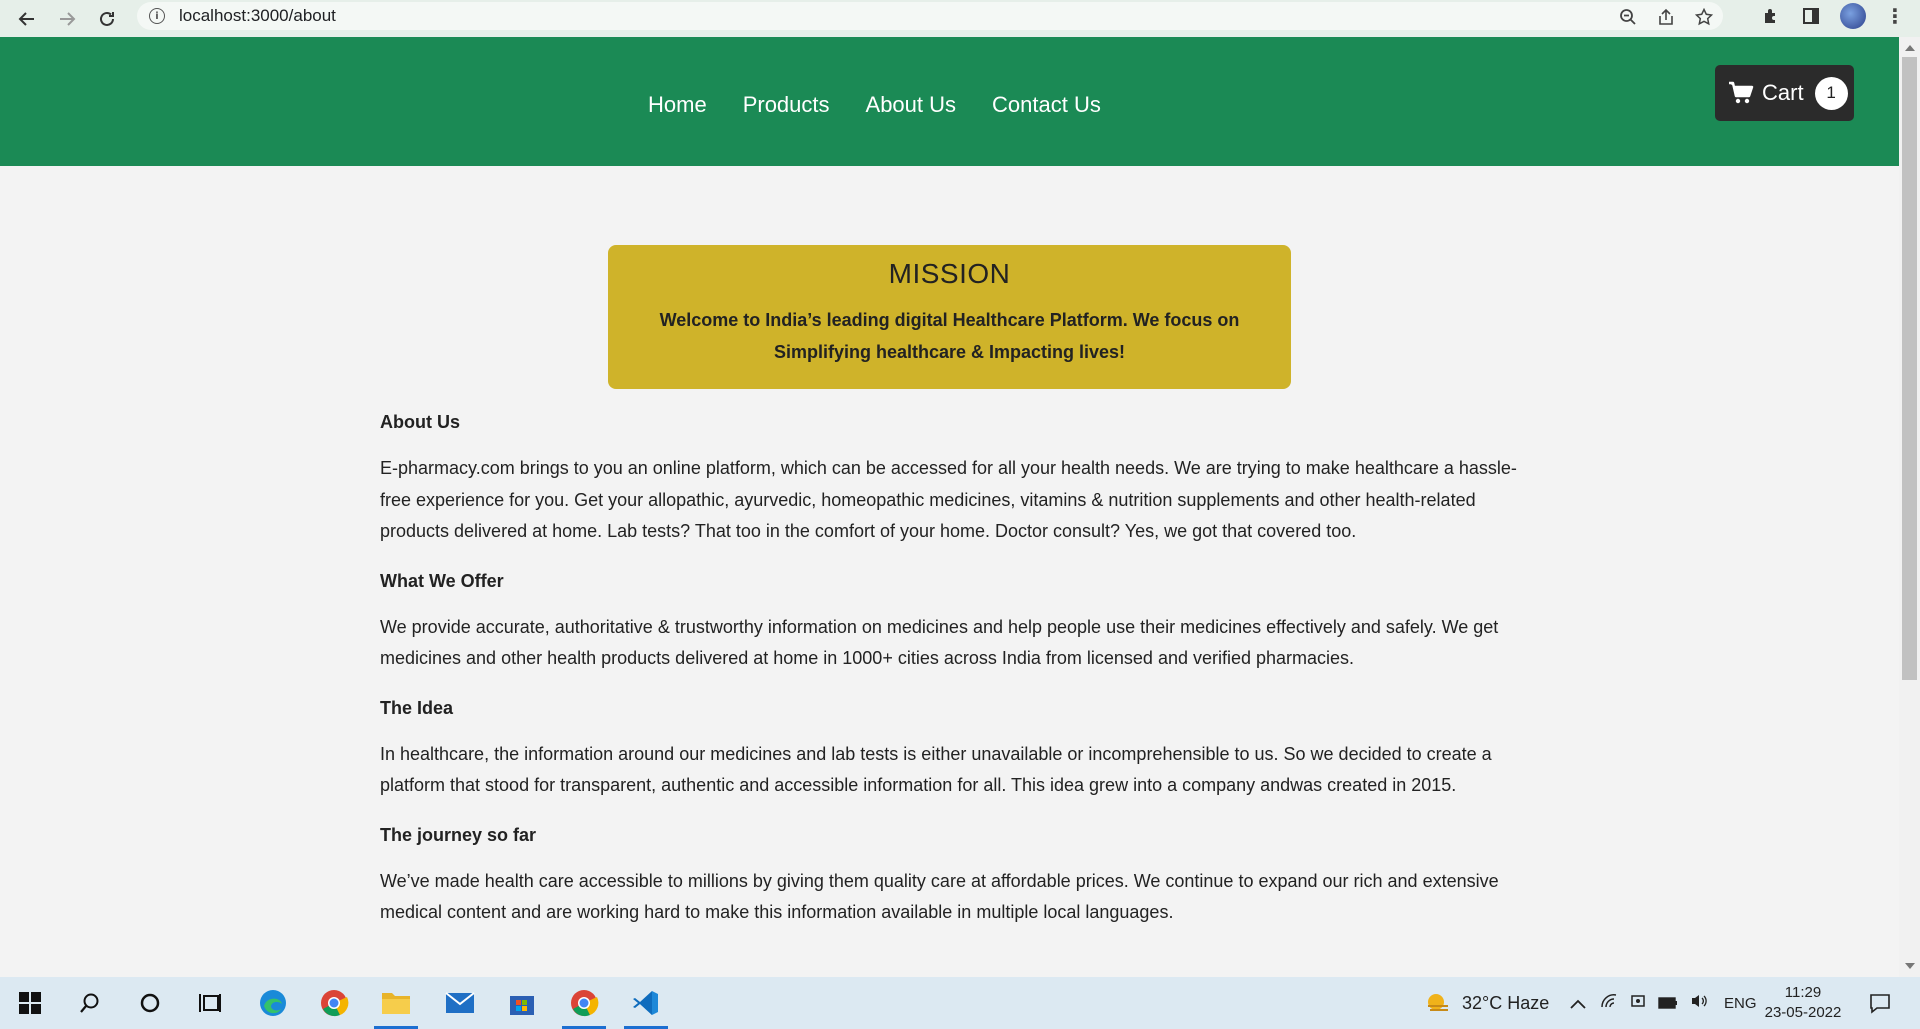 This screenshot has width=1920, height=1029. Describe the element at coordinates (67, 19) in the screenshot. I see `forward-arrow-icon` at that location.